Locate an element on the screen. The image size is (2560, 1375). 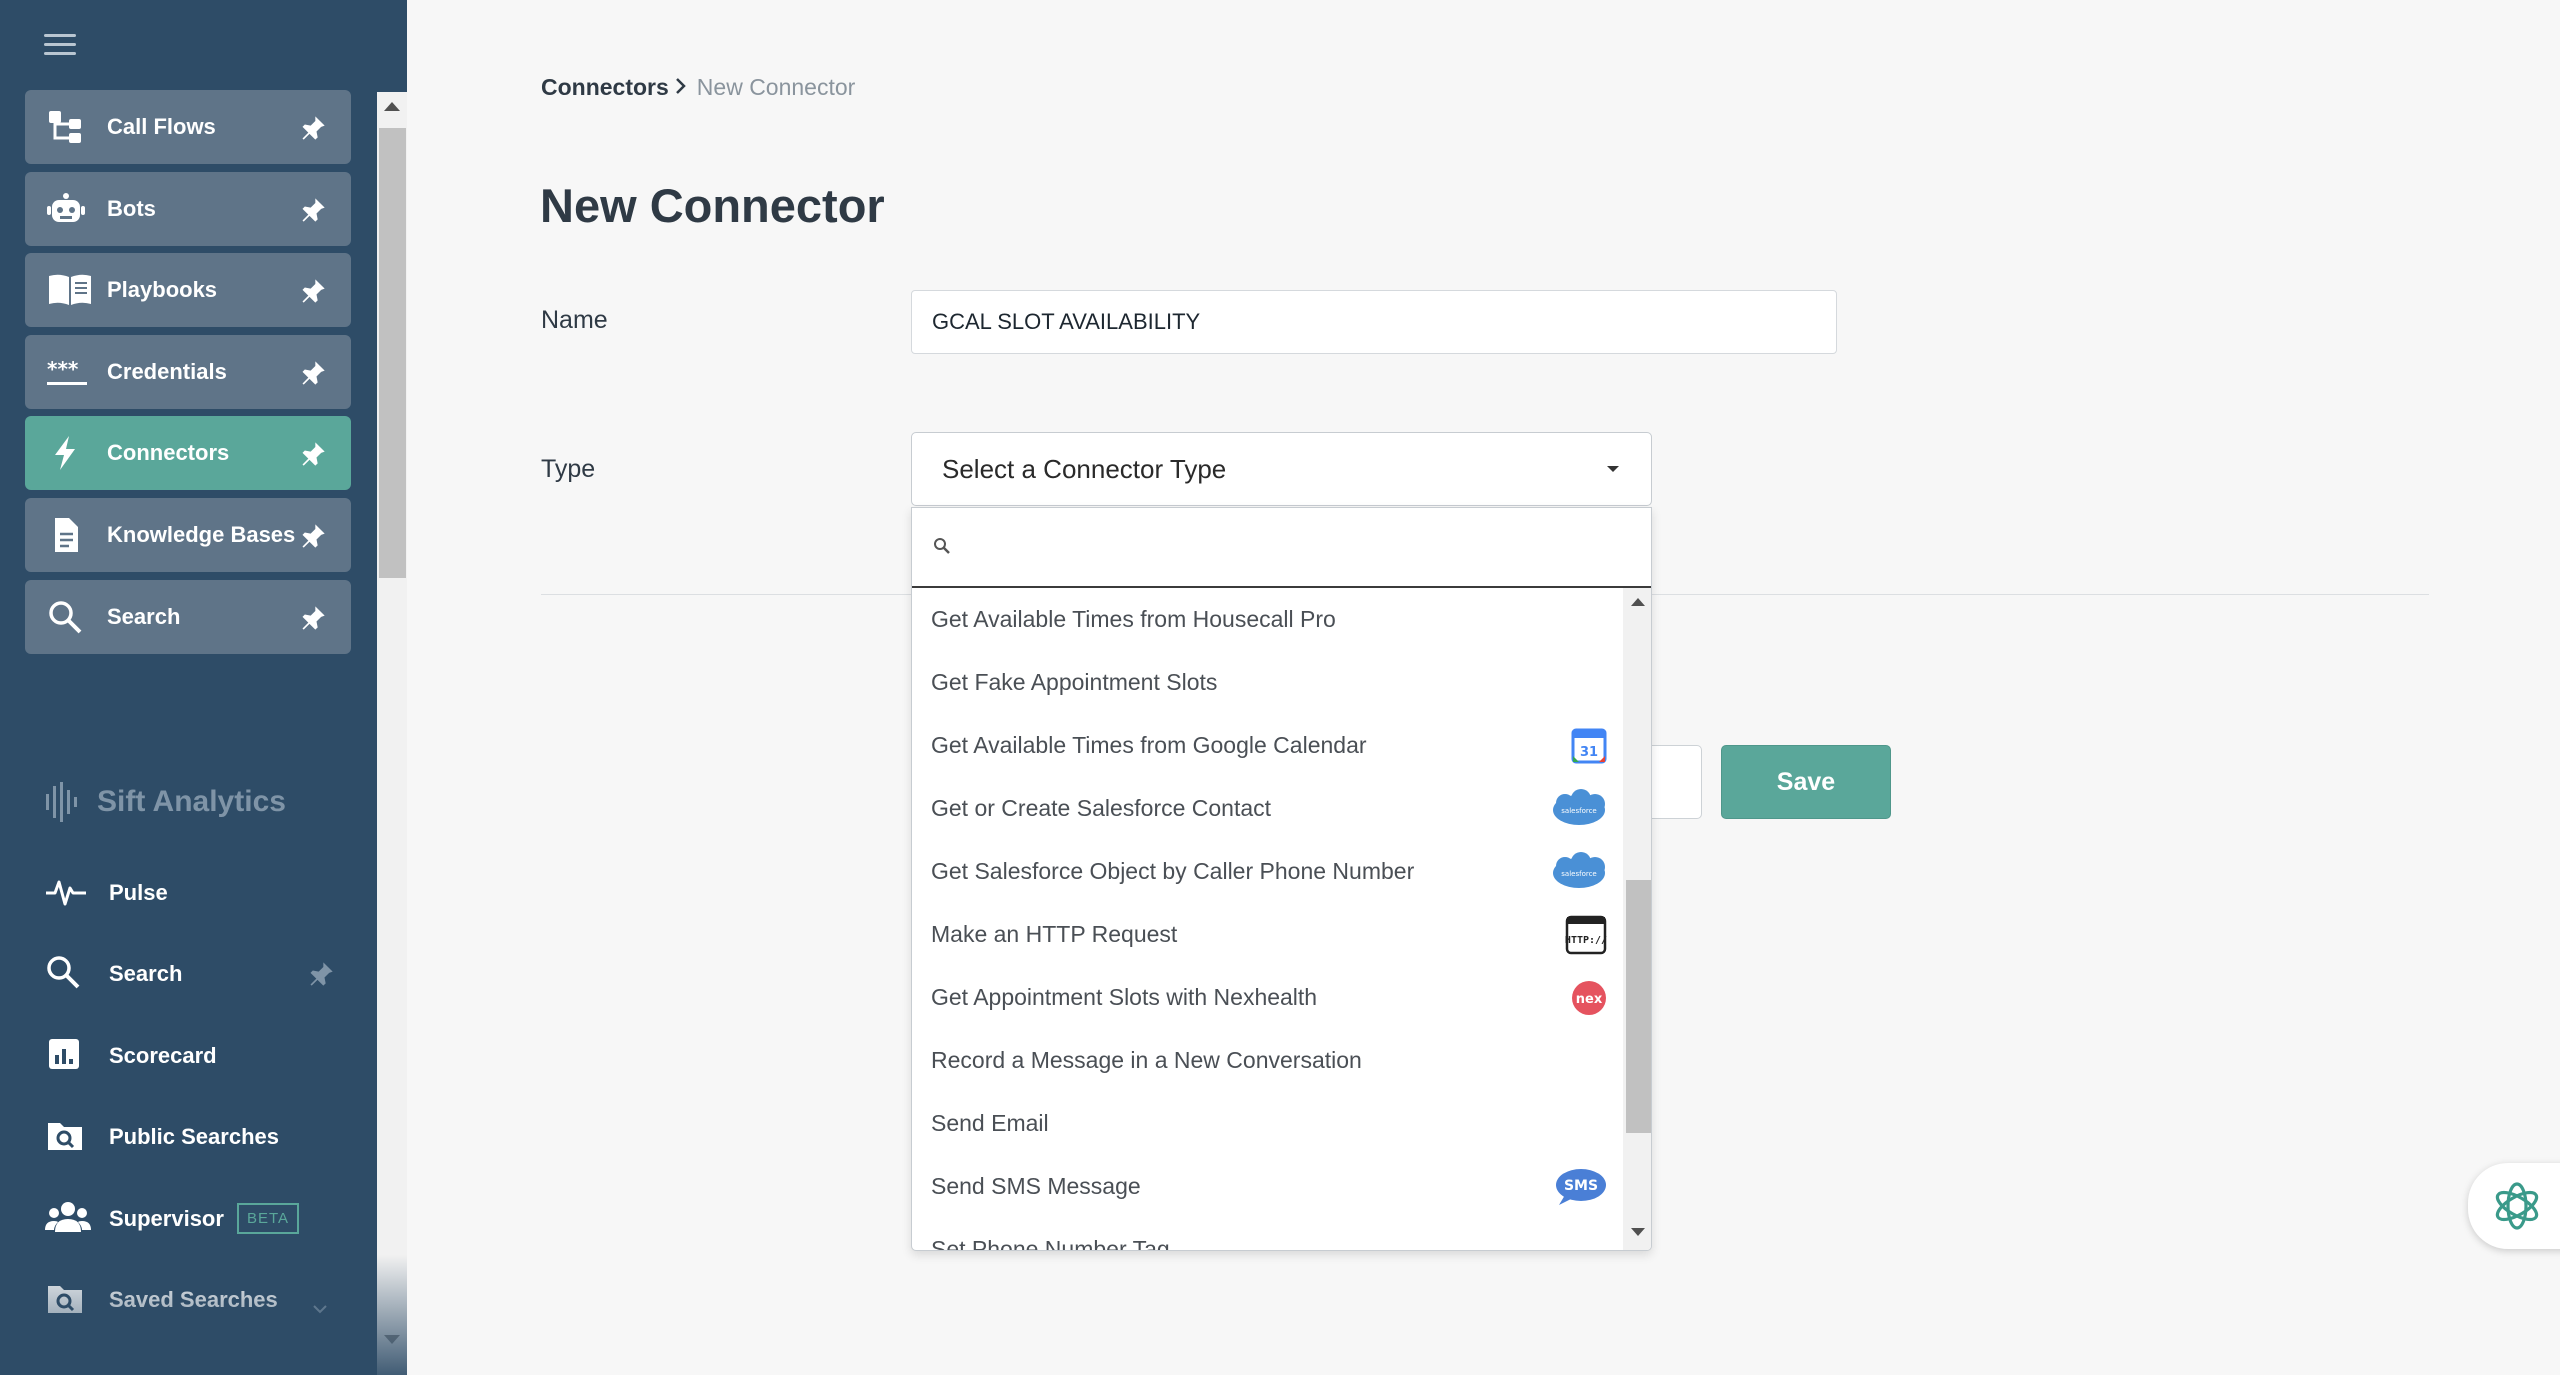
sidebar-item-search: Search is located at coordinates (188, 616).